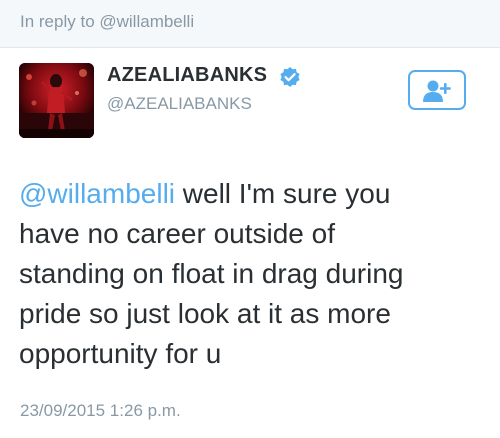  Describe the element at coordinates (283, 193) in the screenshot. I see `tweet-line-1-rest: well I'm sure you` at that location.